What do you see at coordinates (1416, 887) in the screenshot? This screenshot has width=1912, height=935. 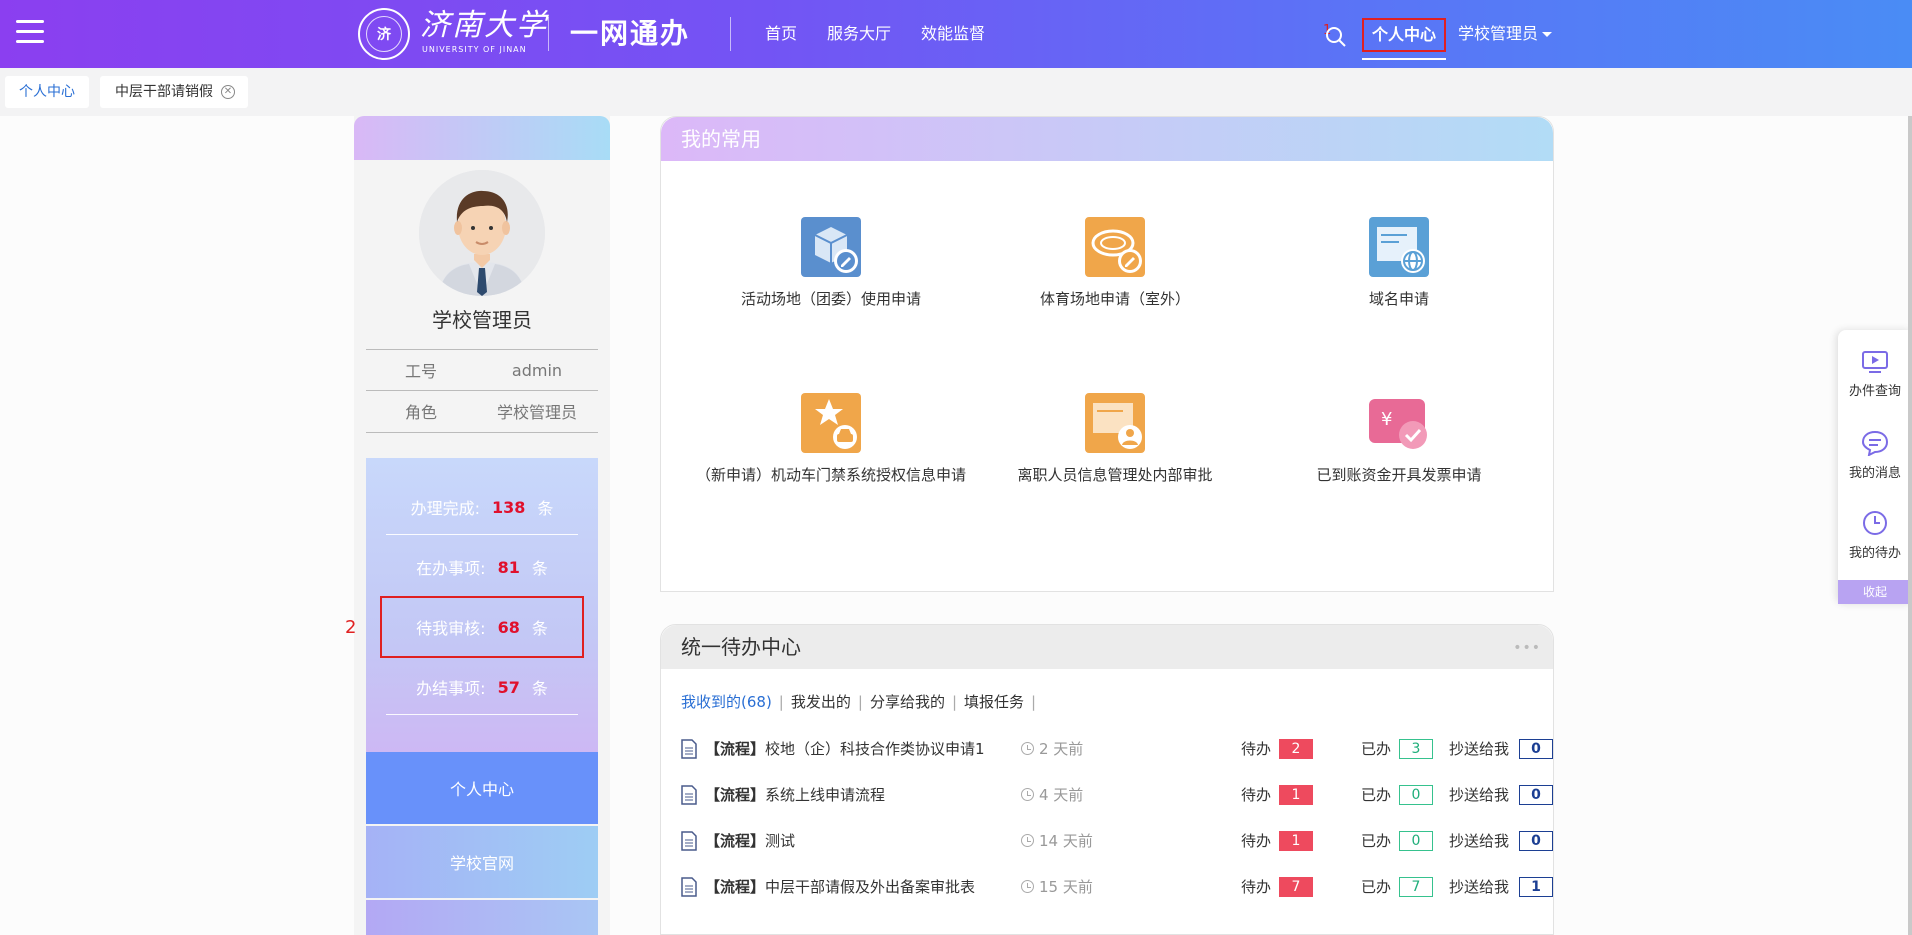 I see `done-count-badge: 7` at bounding box center [1416, 887].